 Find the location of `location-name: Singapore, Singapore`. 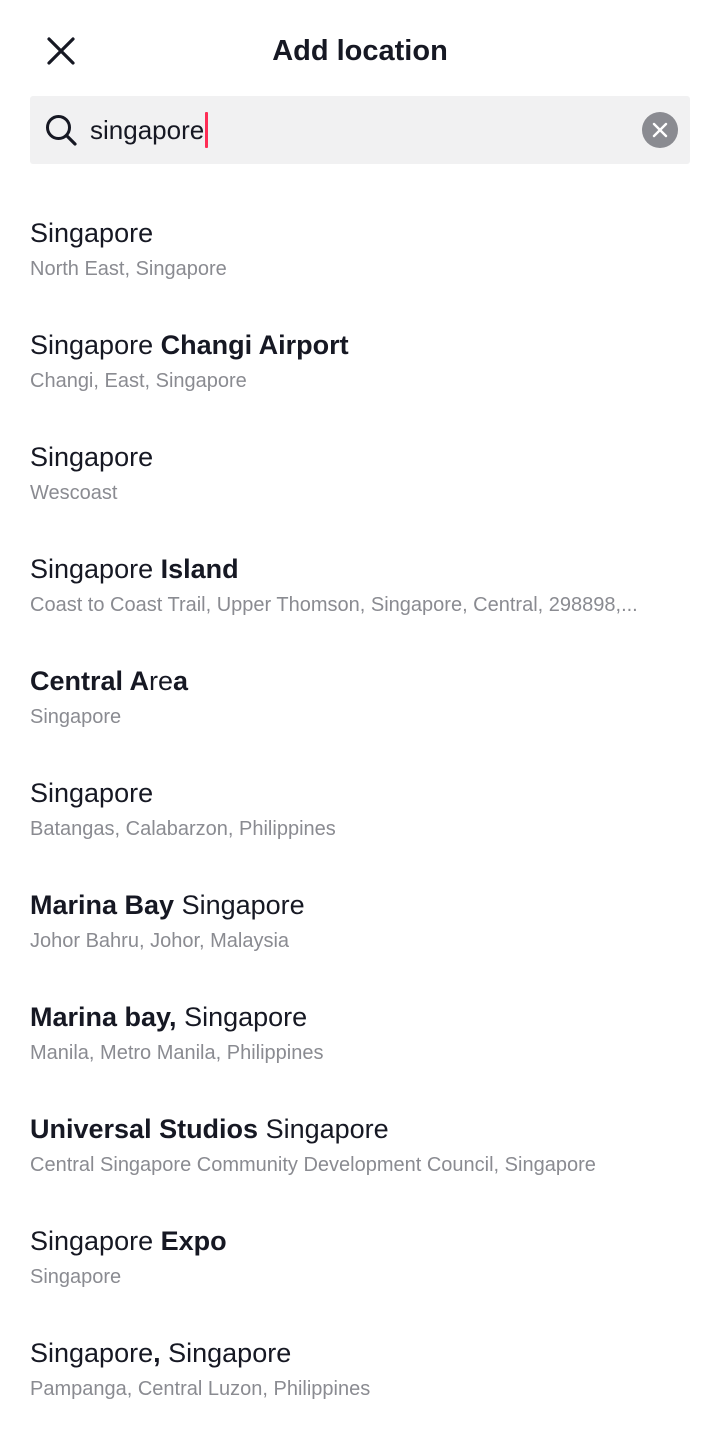

location-name: Singapore, Singapore is located at coordinates (160, 1353).